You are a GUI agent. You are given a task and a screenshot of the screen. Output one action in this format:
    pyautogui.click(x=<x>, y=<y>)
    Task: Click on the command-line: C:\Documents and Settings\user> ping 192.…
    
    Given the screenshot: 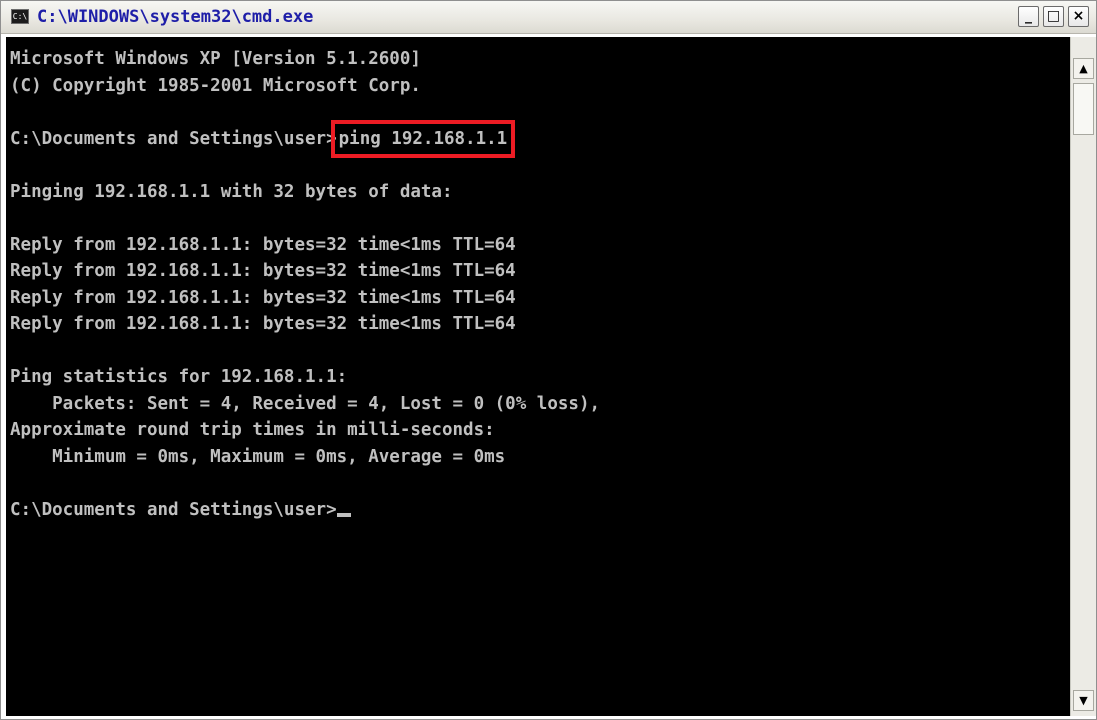 What is the action you would take?
    pyautogui.click(x=540, y=138)
    